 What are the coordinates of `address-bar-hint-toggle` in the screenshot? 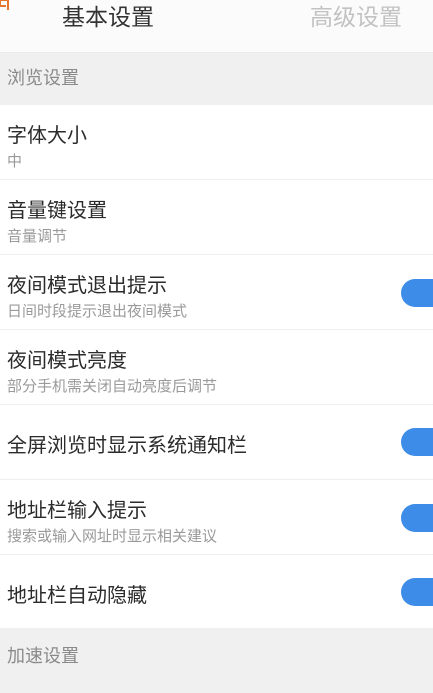 It's located at (417, 518).